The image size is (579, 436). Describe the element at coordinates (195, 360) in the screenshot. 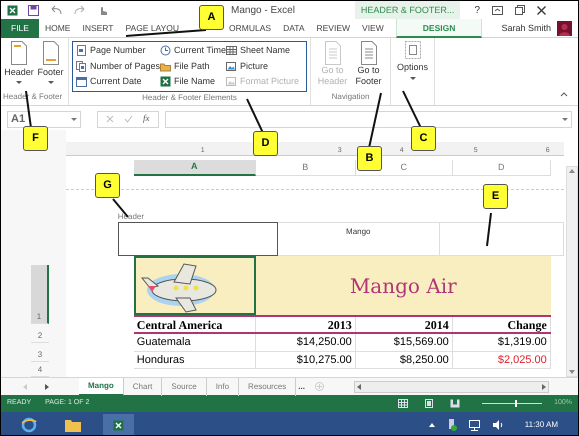

I see `table-cell: Honduras` at that location.